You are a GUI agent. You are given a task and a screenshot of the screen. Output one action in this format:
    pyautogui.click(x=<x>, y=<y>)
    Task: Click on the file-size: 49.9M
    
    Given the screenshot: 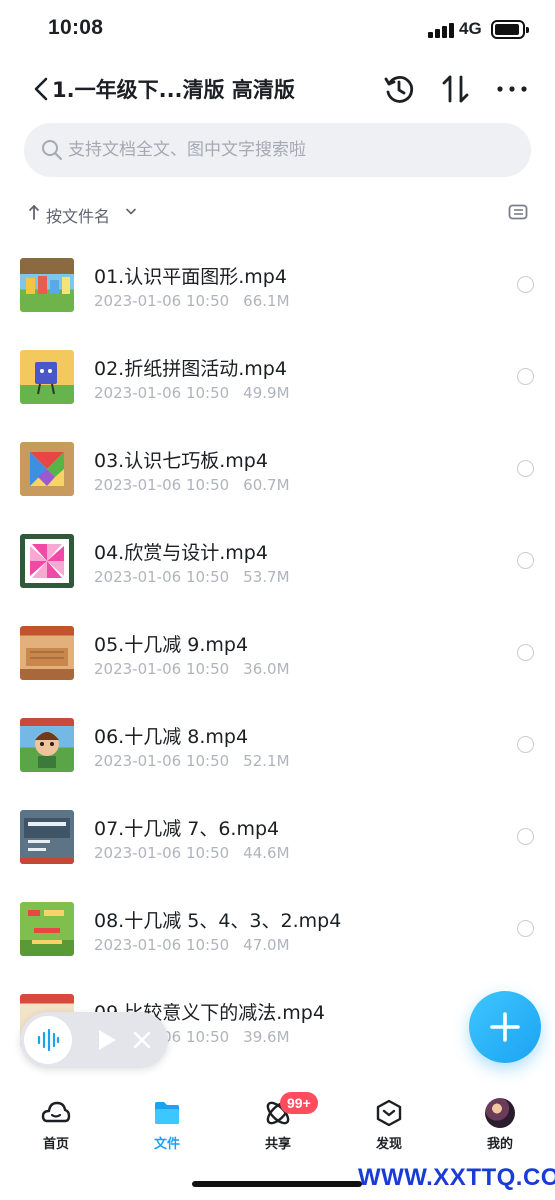 What is the action you would take?
    pyautogui.click(x=266, y=393)
    